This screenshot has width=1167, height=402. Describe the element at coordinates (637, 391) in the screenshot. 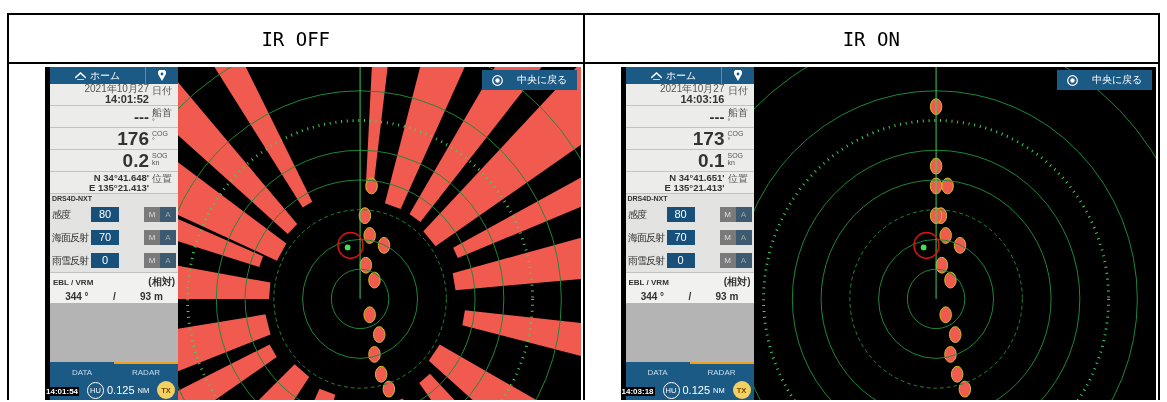

I see `timestamp-text: 14:03:18` at that location.